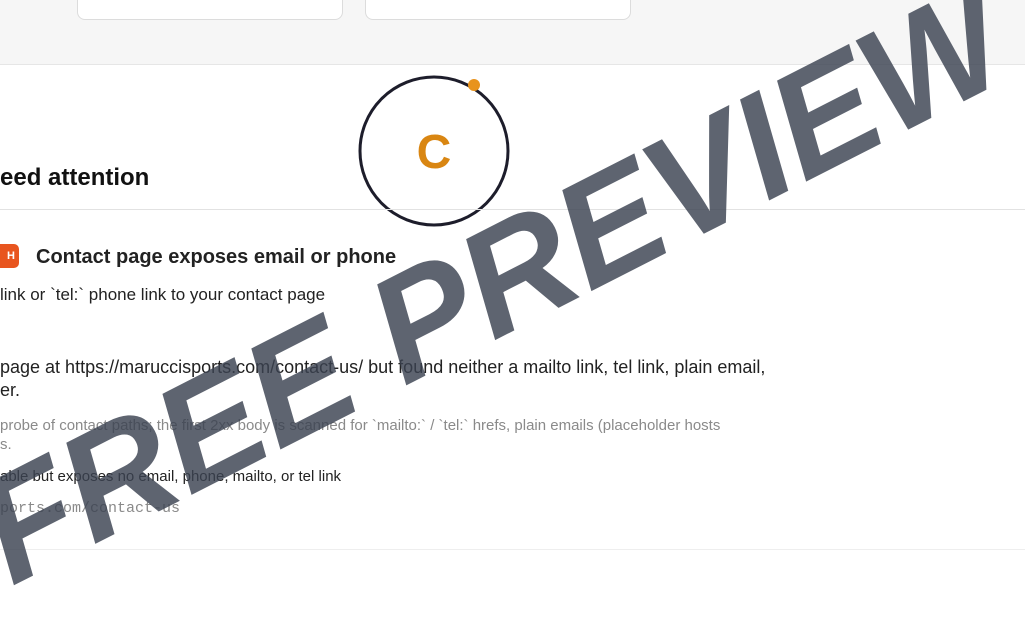  Describe the element at coordinates (10, 390) in the screenshot. I see `finding-detail-cont: er.` at that location.